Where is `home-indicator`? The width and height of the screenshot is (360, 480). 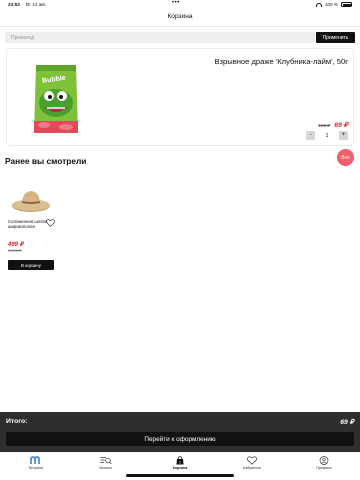 home-indicator is located at coordinates (180, 475).